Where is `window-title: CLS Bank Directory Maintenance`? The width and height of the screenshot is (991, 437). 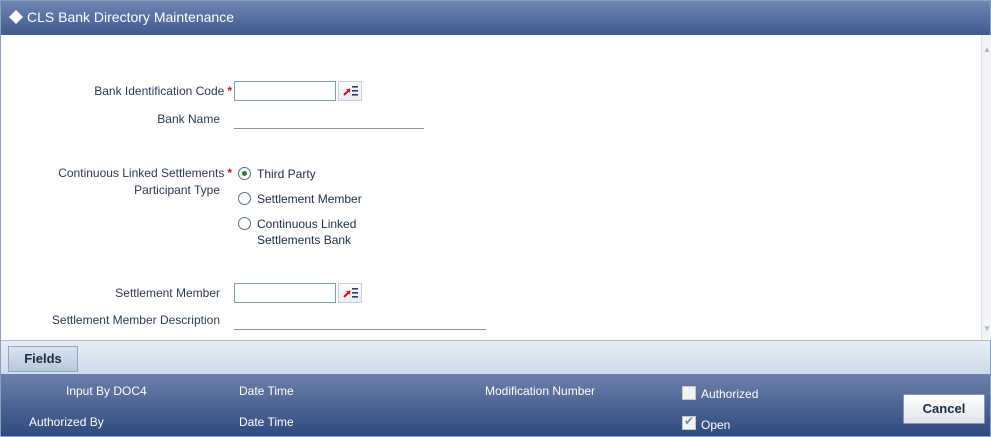 window-title: CLS Bank Directory Maintenance is located at coordinates (130, 17).